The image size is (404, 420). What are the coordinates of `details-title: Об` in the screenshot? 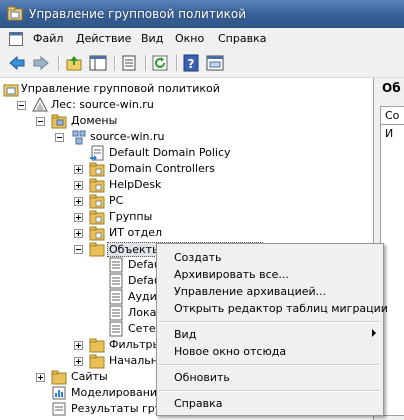 It's located at (391, 88).